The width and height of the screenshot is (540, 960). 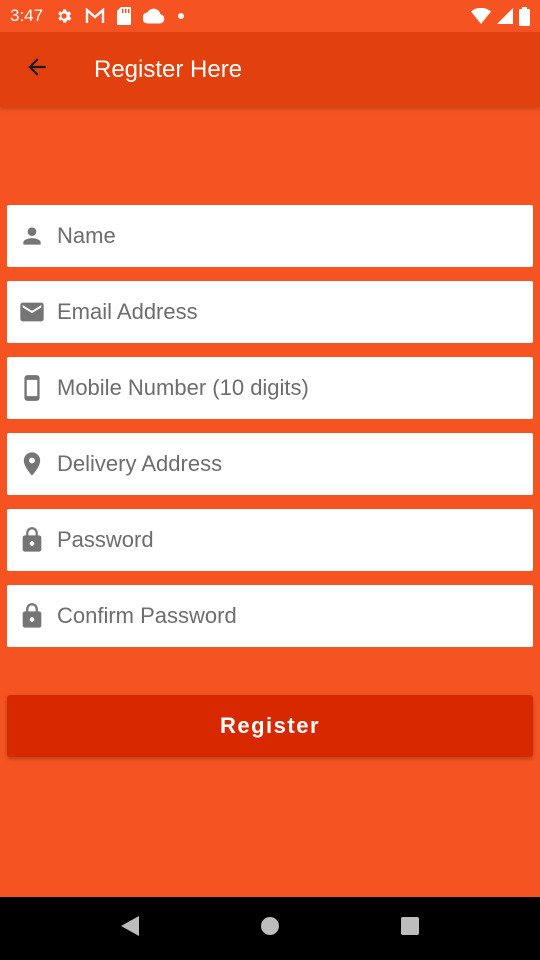 I want to click on square-recents-icon, so click(x=410, y=928).